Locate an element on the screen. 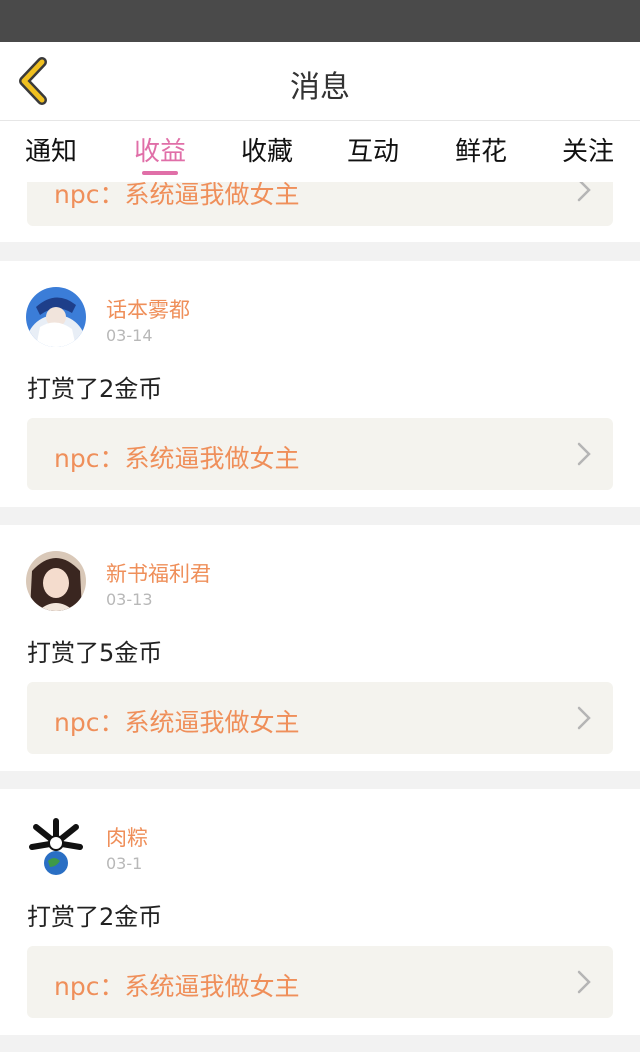  tab-notifications: 通知 is located at coordinates (51, 149).